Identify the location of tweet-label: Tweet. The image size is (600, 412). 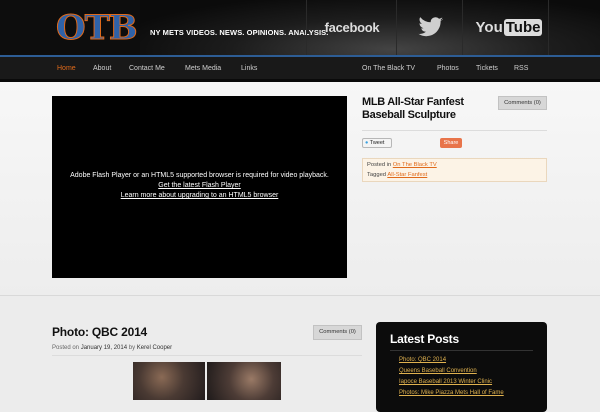
(377, 143).